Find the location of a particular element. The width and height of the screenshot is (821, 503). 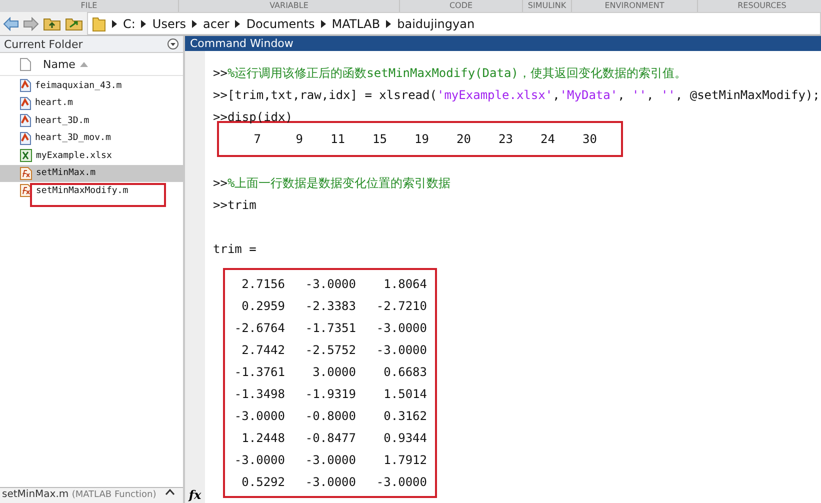

name-column-header: Name is located at coordinates (56, 64).